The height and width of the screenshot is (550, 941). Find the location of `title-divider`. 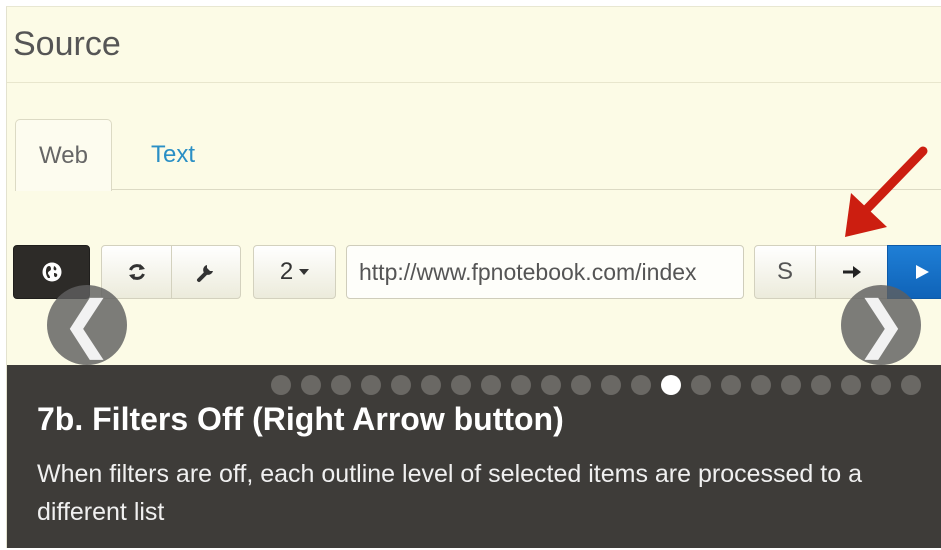

title-divider is located at coordinates (474, 82).